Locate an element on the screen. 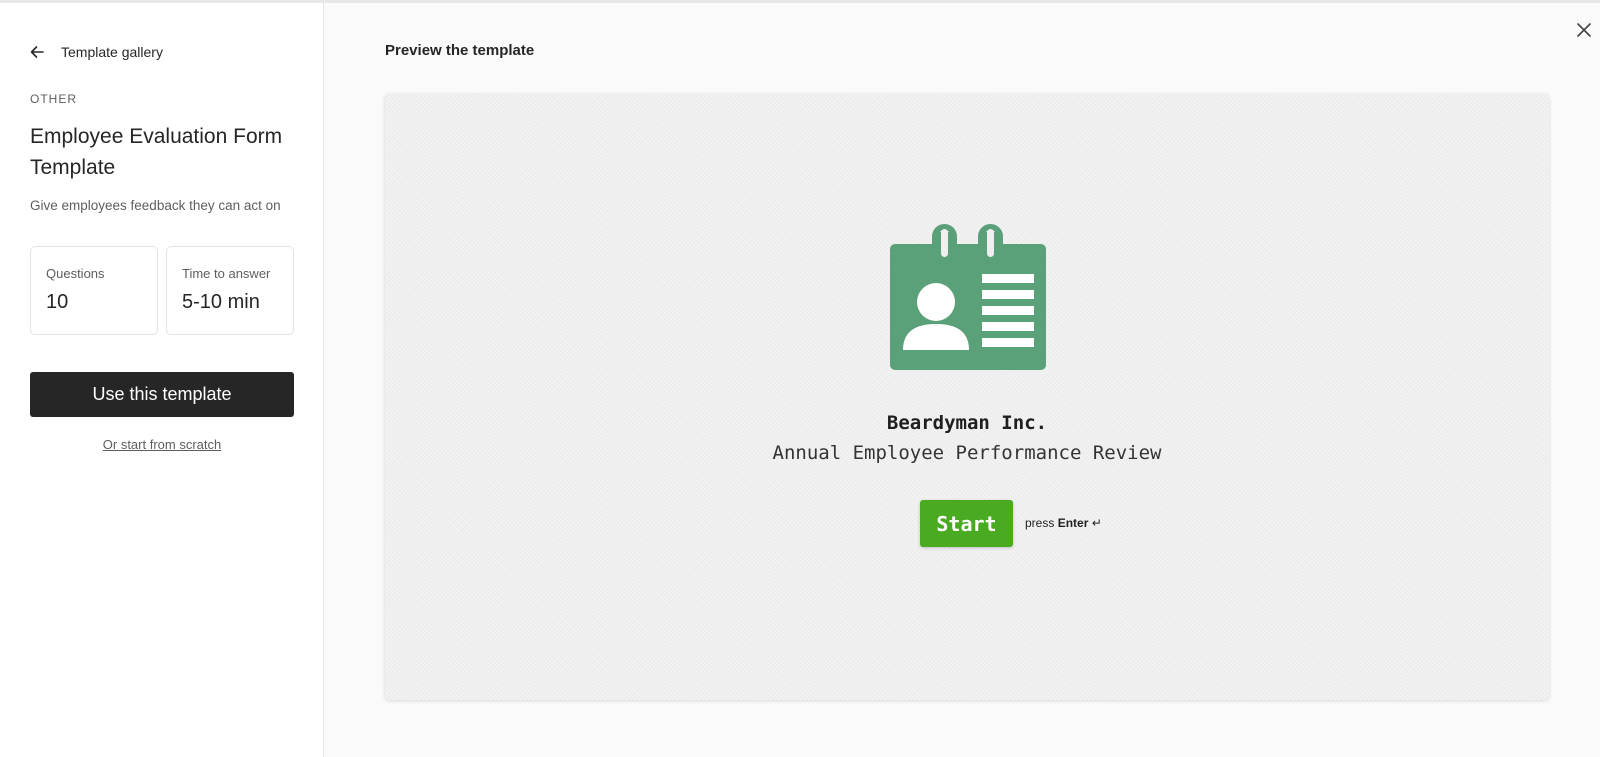 This screenshot has width=1600, height=757. start-from-scratch-link: Or start from scratch is located at coordinates (162, 444).